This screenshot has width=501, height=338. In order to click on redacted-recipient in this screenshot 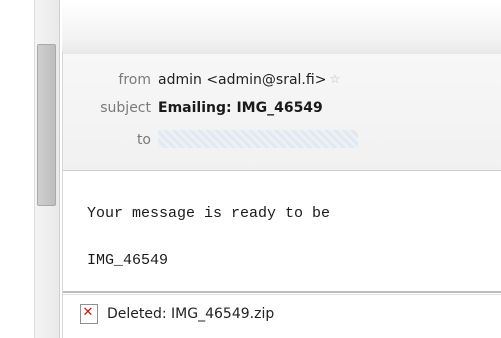, I will do `click(258, 139)`.